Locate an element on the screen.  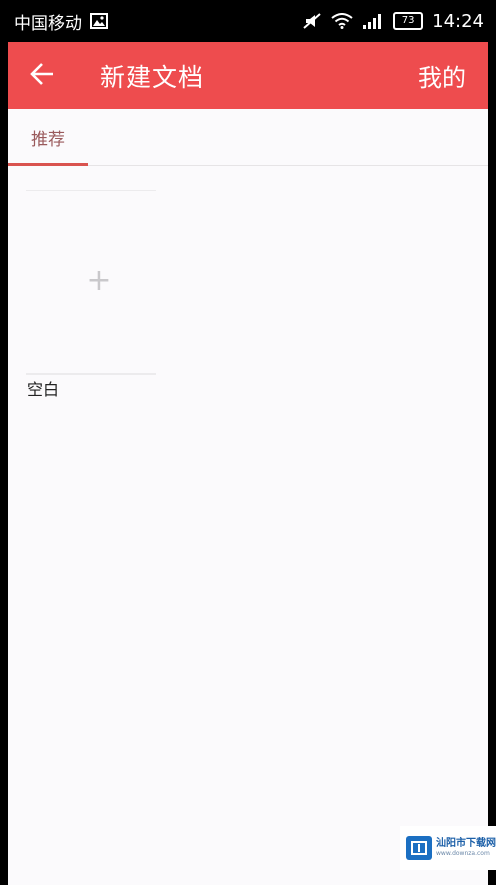
watermark-text: 汕阳市下载网 www.downza.com is located at coordinates (466, 848).